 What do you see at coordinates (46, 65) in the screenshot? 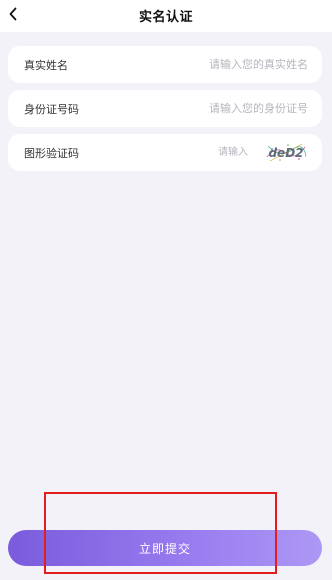
I see `name-field-label: 真实姓名` at bounding box center [46, 65].